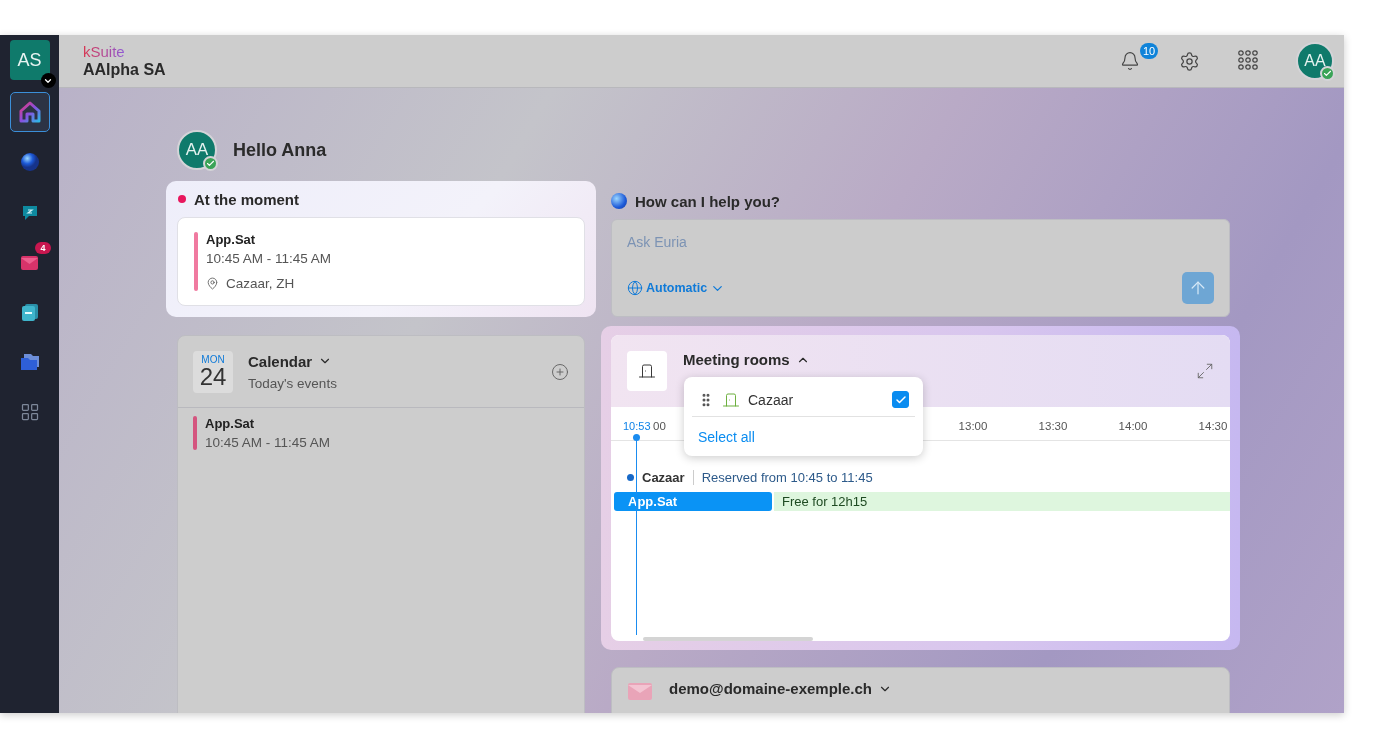 Image resolution: width=1379 pixels, height=749 pixels. What do you see at coordinates (246, 199) in the screenshot?
I see `section-title: At the moment` at bounding box center [246, 199].